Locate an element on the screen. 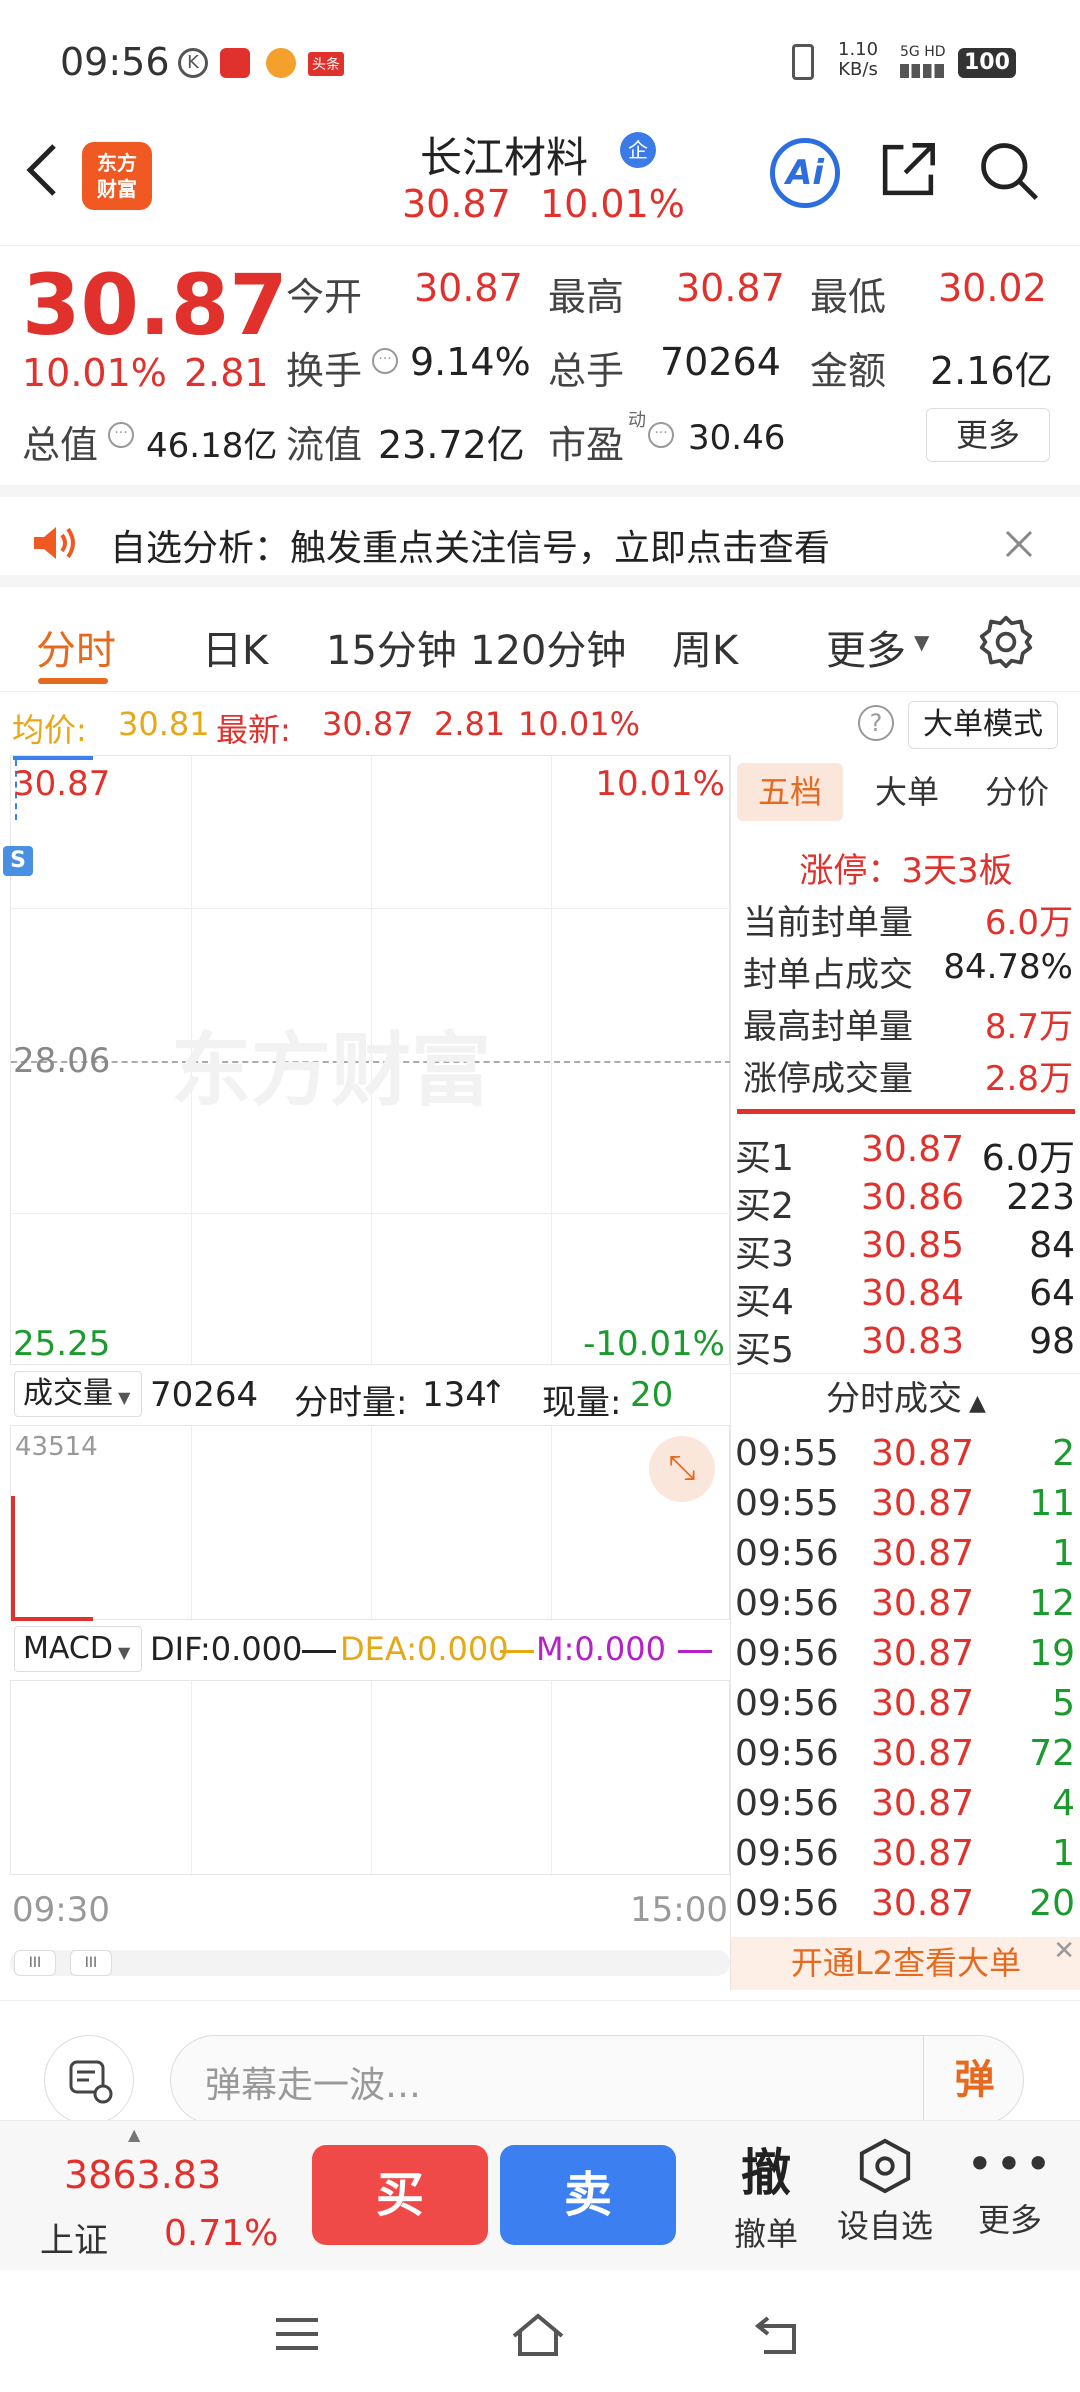  trade-time: 09:55 is located at coordinates (787, 1453).